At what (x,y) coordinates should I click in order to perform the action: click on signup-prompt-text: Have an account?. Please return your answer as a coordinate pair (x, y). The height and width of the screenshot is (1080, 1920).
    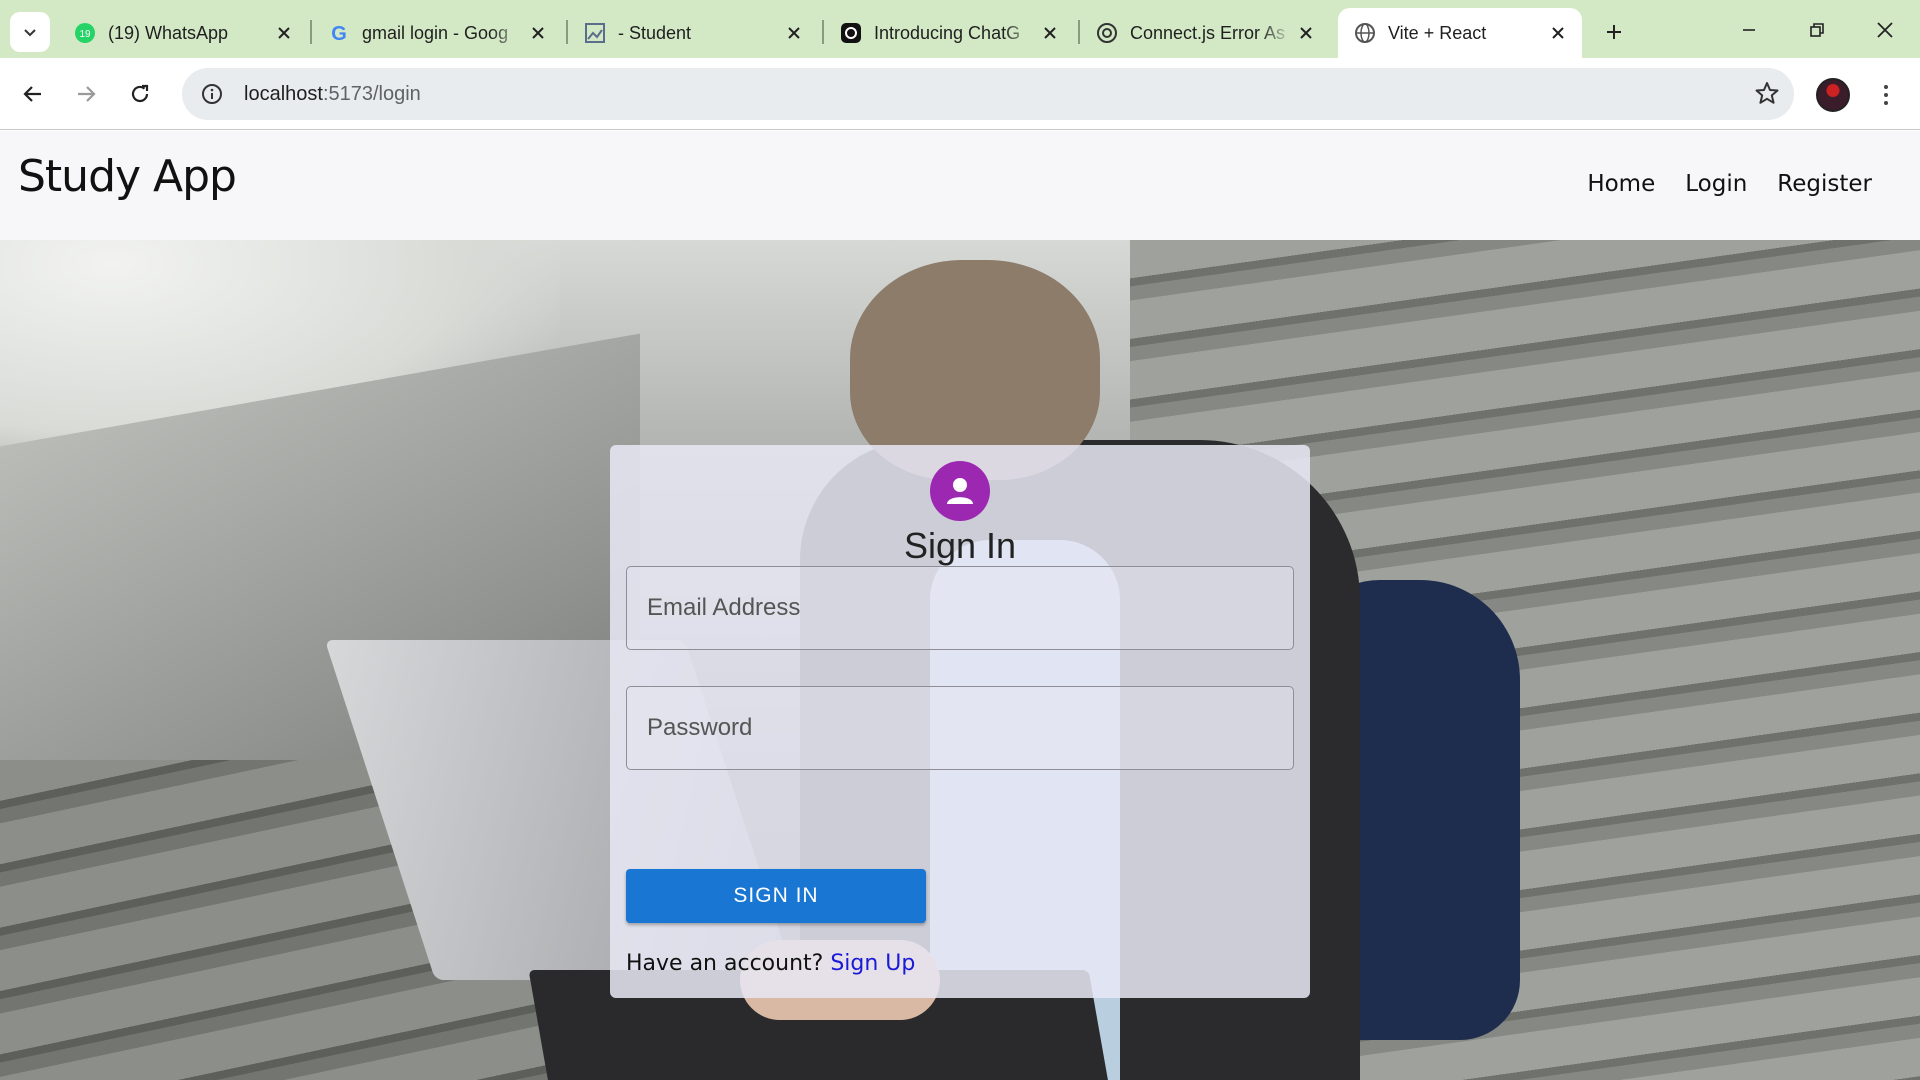
    Looking at the image, I should click on (725, 963).